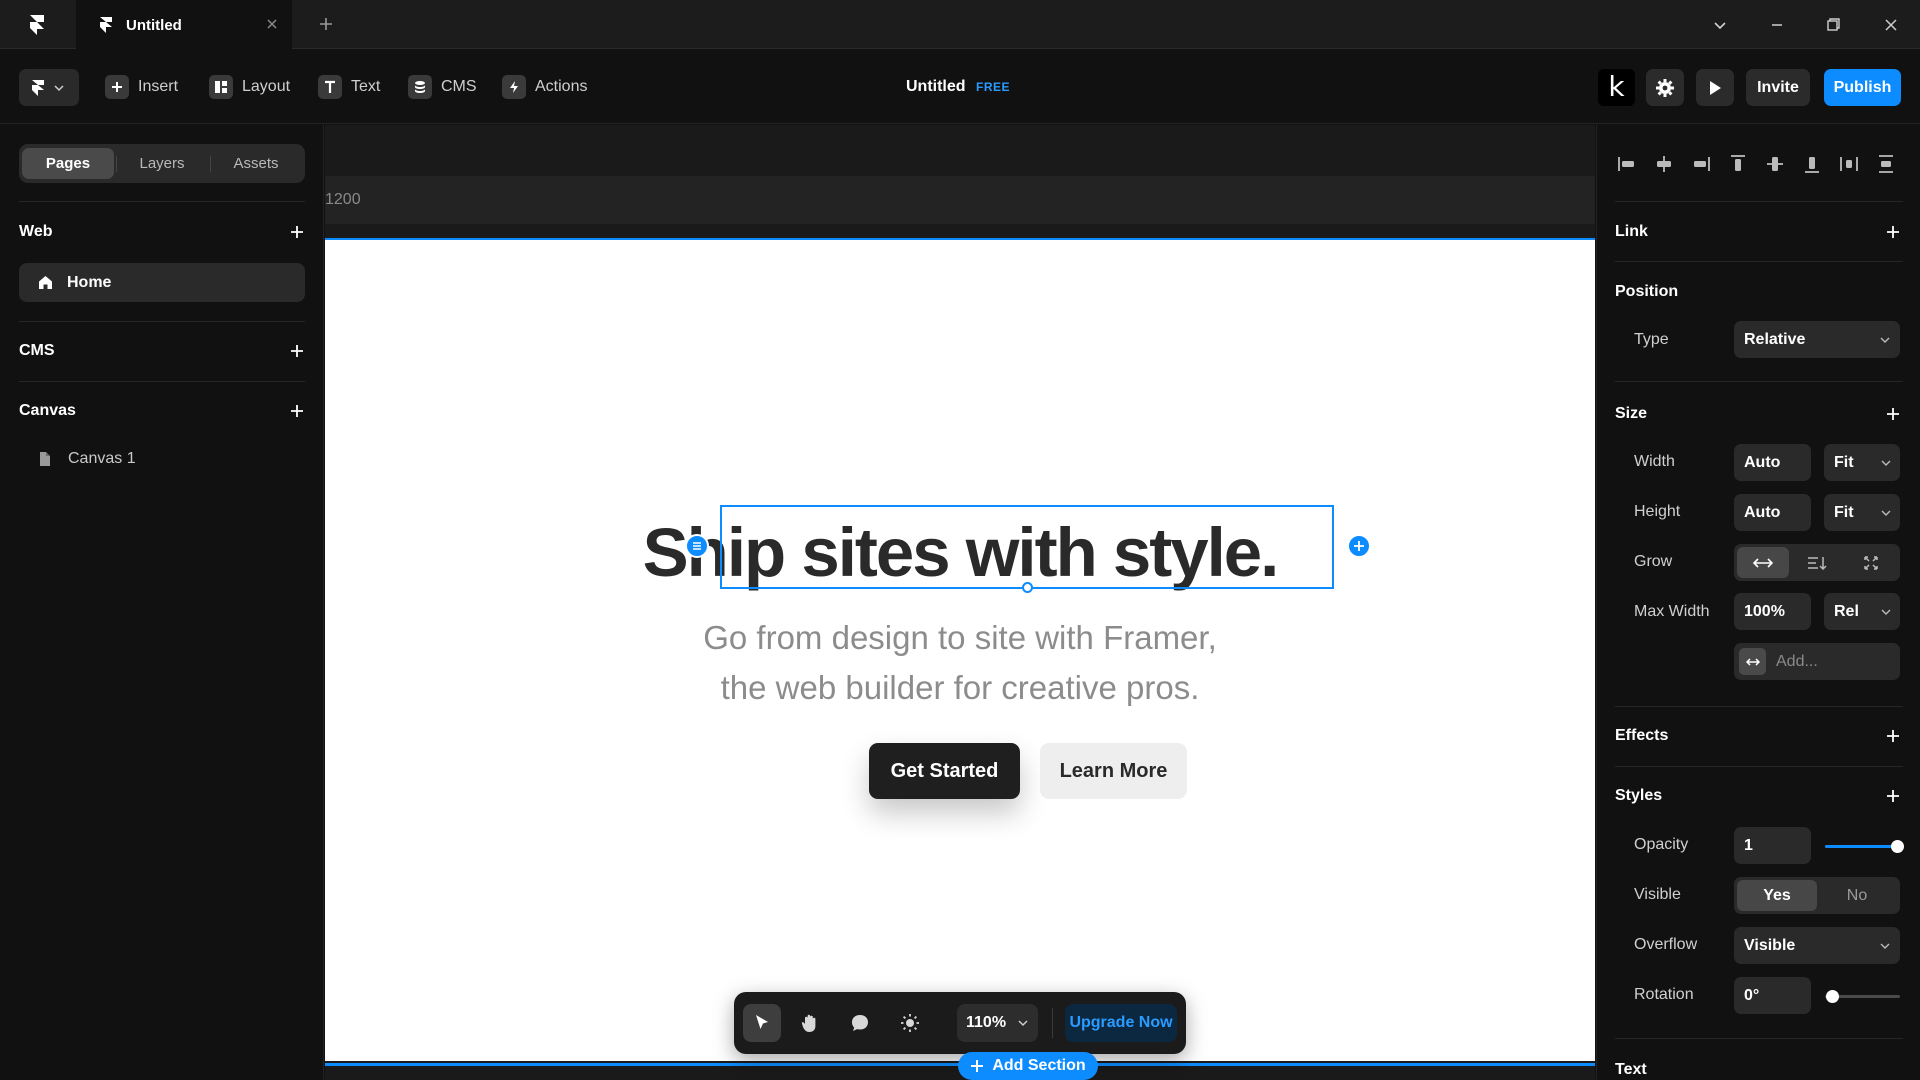 The width and height of the screenshot is (1920, 1080). I want to click on play-icon, so click(1715, 87).